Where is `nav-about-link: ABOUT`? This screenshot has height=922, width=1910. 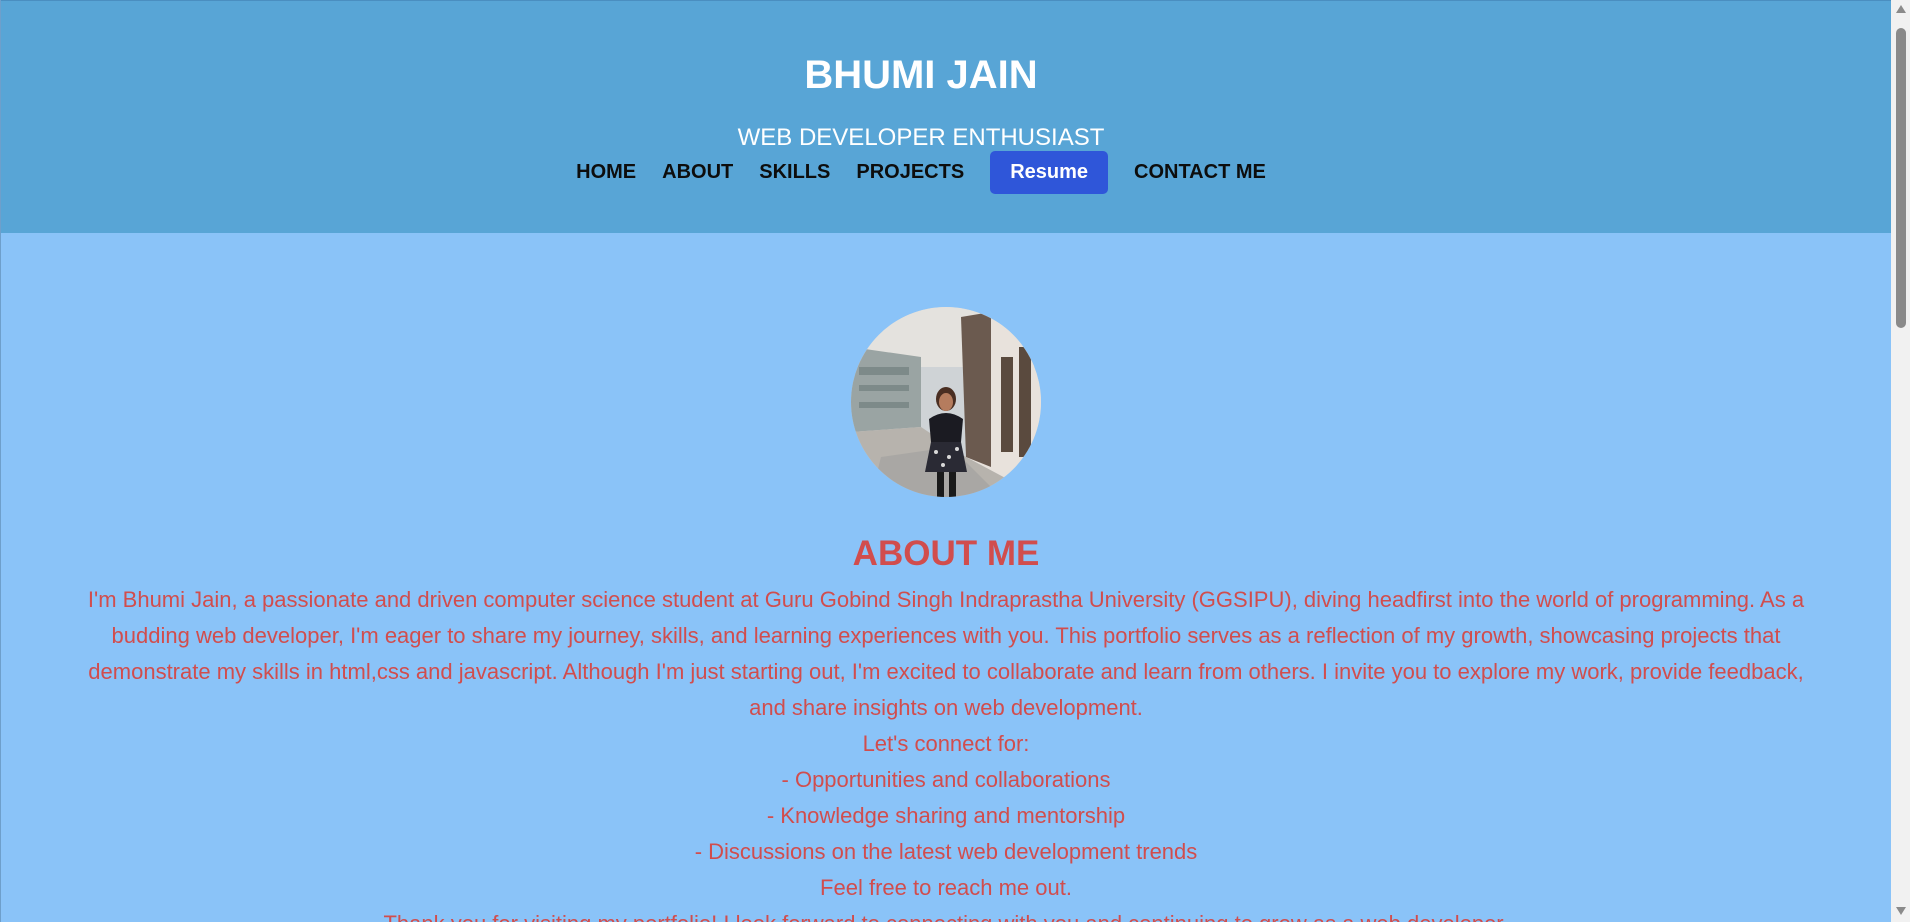 nav-about-link: ABOUT is located at coordinates (697, 172).